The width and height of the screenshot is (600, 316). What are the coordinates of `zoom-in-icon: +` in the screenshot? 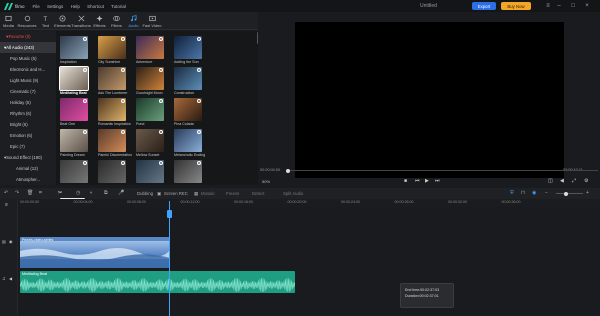 It's located at (587, 193).